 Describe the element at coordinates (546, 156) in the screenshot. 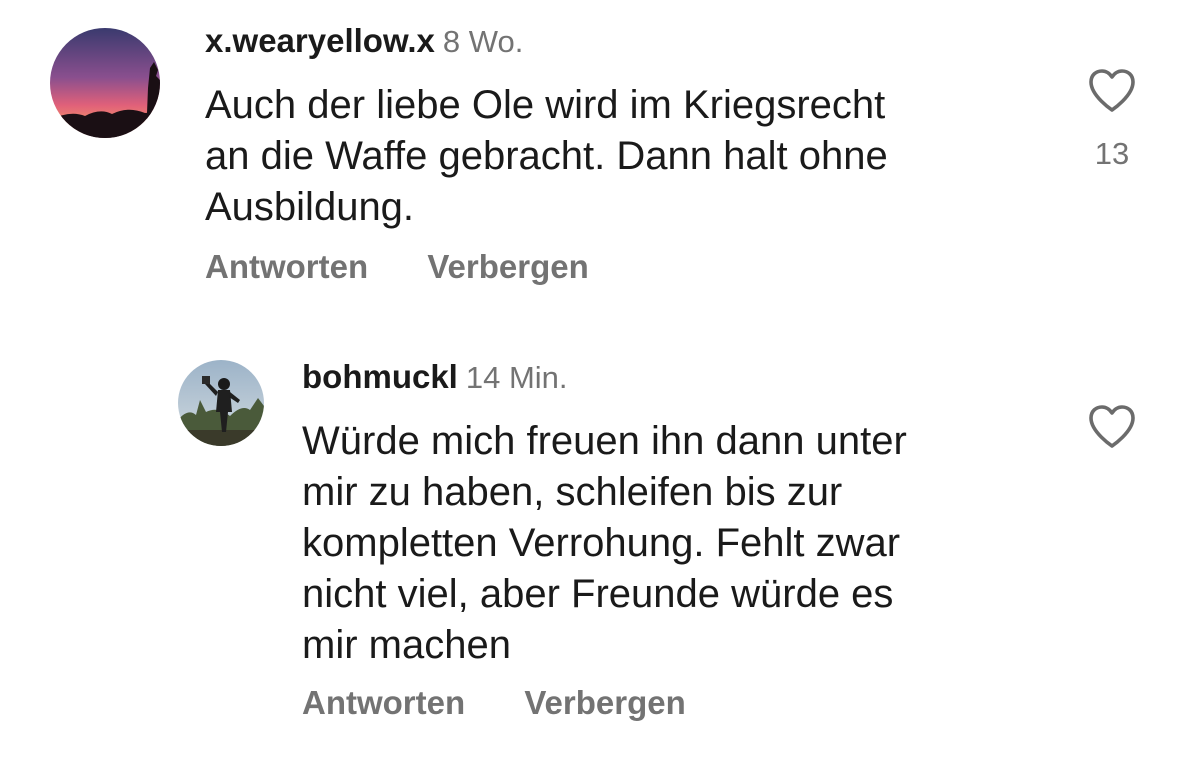

I see `comment-line: an die Waffe gebracht. Dann halt ohne` at that location.